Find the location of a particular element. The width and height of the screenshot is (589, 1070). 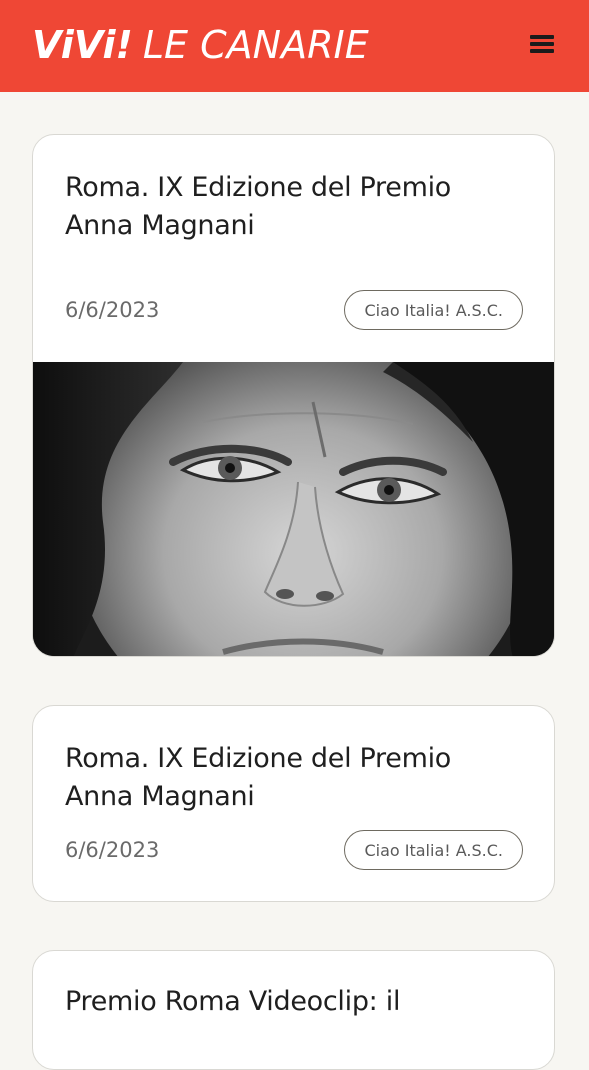

site-logo: ViVi! LE CANARIE is located at coordinates (200, 45).